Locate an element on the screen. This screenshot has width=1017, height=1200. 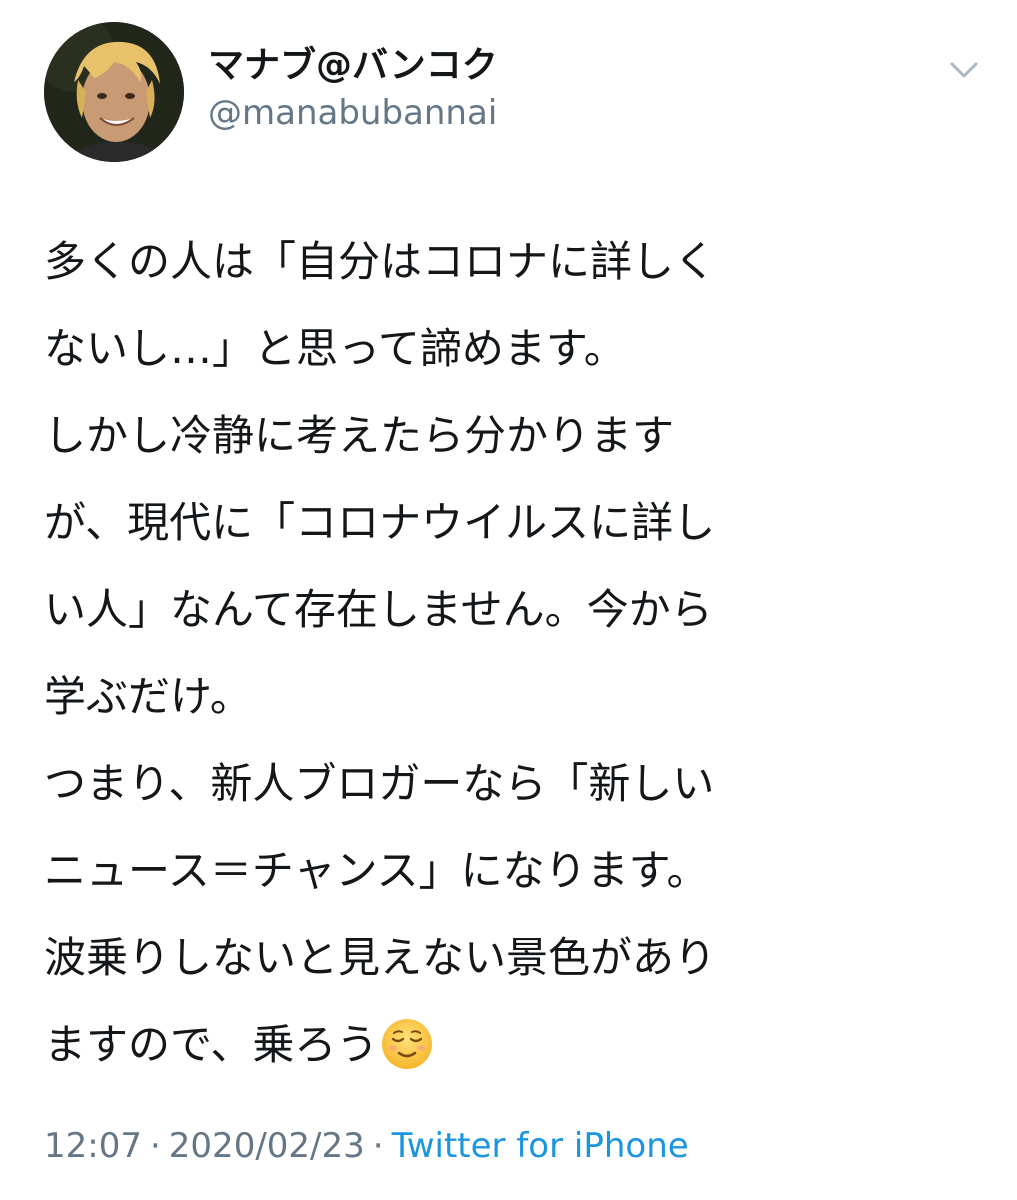
user-info: マナブ@バンコク @manabubannai is located at coordinates (353, 90).